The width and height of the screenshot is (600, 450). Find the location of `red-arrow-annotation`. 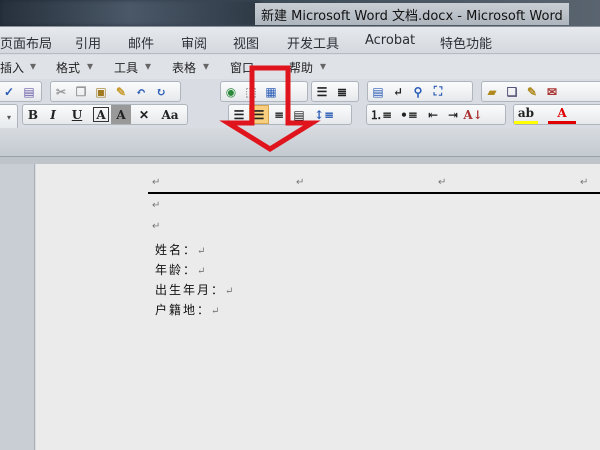

red-arrow-annotation is located at coordinates (270, 108).